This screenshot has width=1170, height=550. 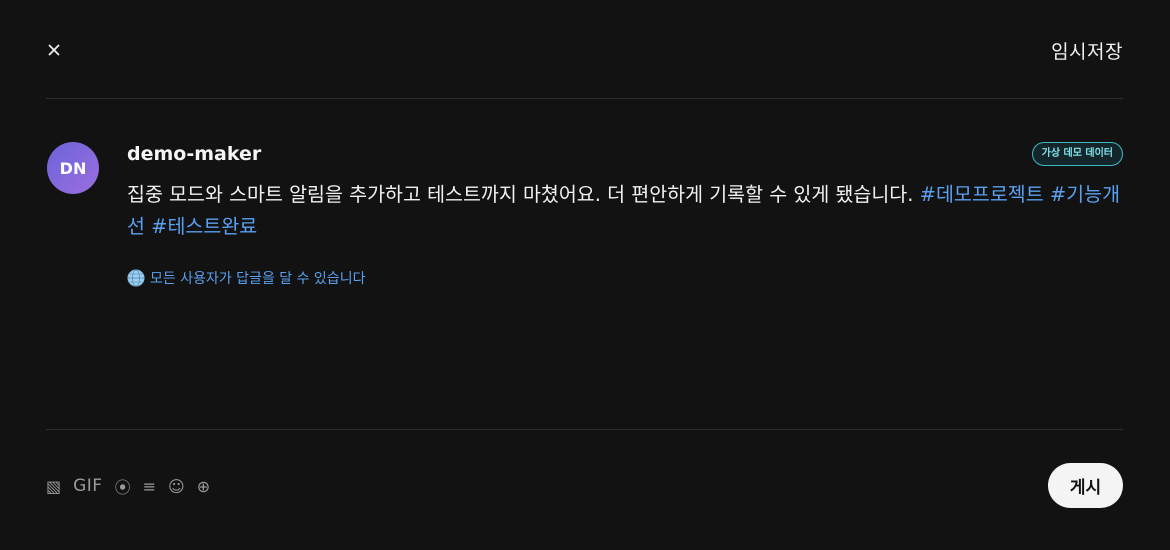 I want to click on gif-icon: GIF, so click(x=87, y=486).